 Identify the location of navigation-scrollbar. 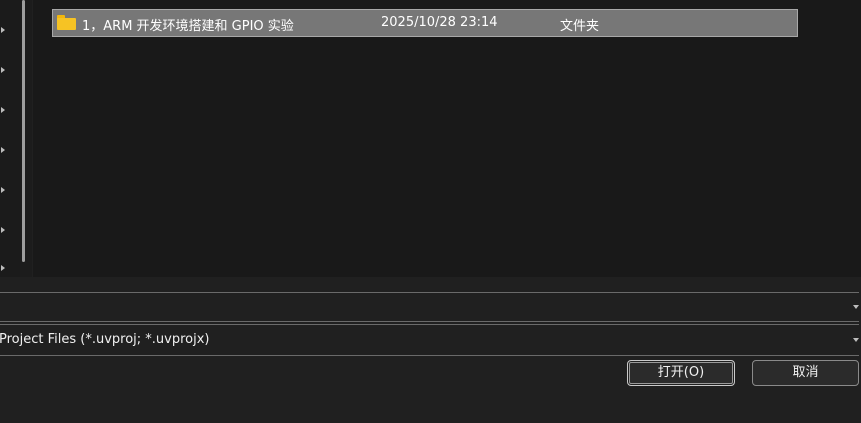
(26, 138).